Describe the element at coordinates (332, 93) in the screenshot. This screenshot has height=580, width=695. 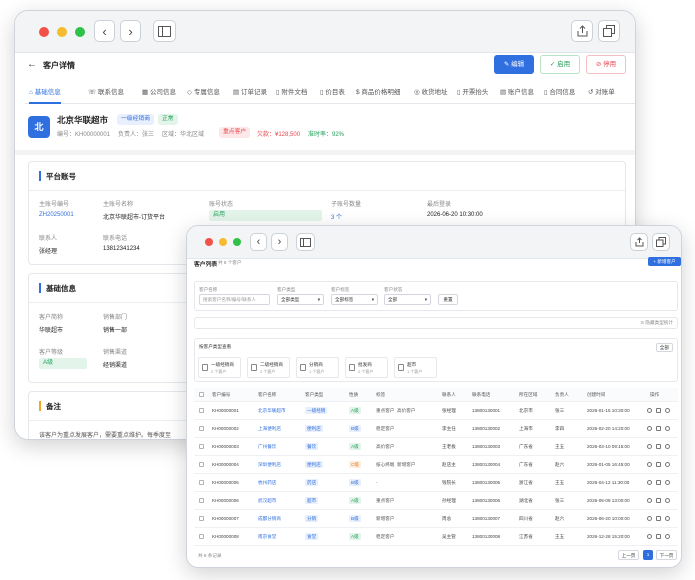
I see `tab-price-list: ▯ 价目表` at that location.